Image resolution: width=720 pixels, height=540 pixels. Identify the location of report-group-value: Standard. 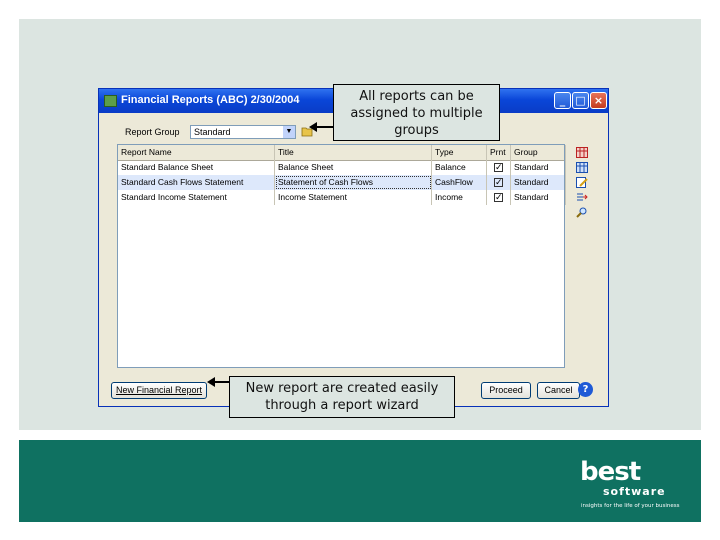
(212, 132).